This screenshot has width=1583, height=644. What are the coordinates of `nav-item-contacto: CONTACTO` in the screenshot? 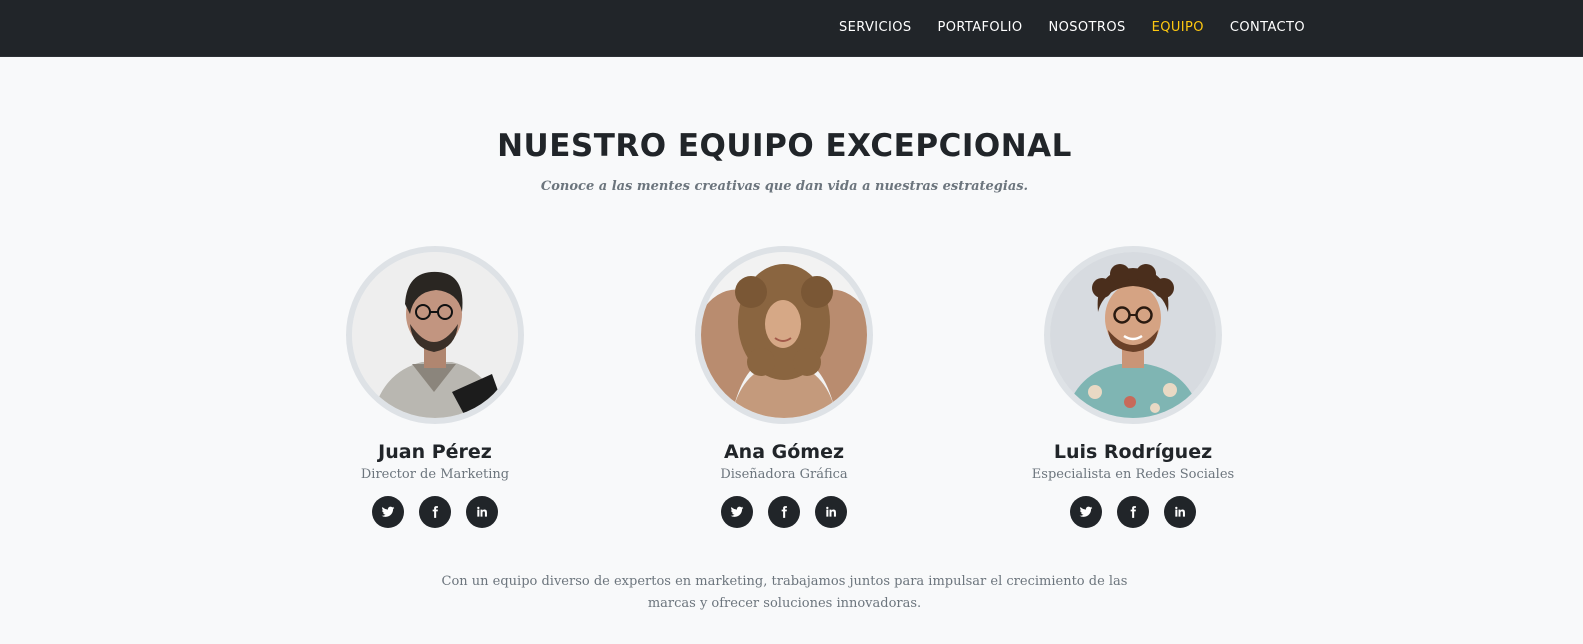 It's located at (1267, 27).